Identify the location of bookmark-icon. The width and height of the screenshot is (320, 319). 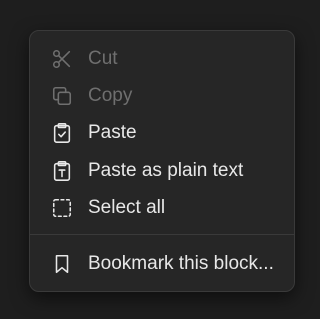
(62, 264).